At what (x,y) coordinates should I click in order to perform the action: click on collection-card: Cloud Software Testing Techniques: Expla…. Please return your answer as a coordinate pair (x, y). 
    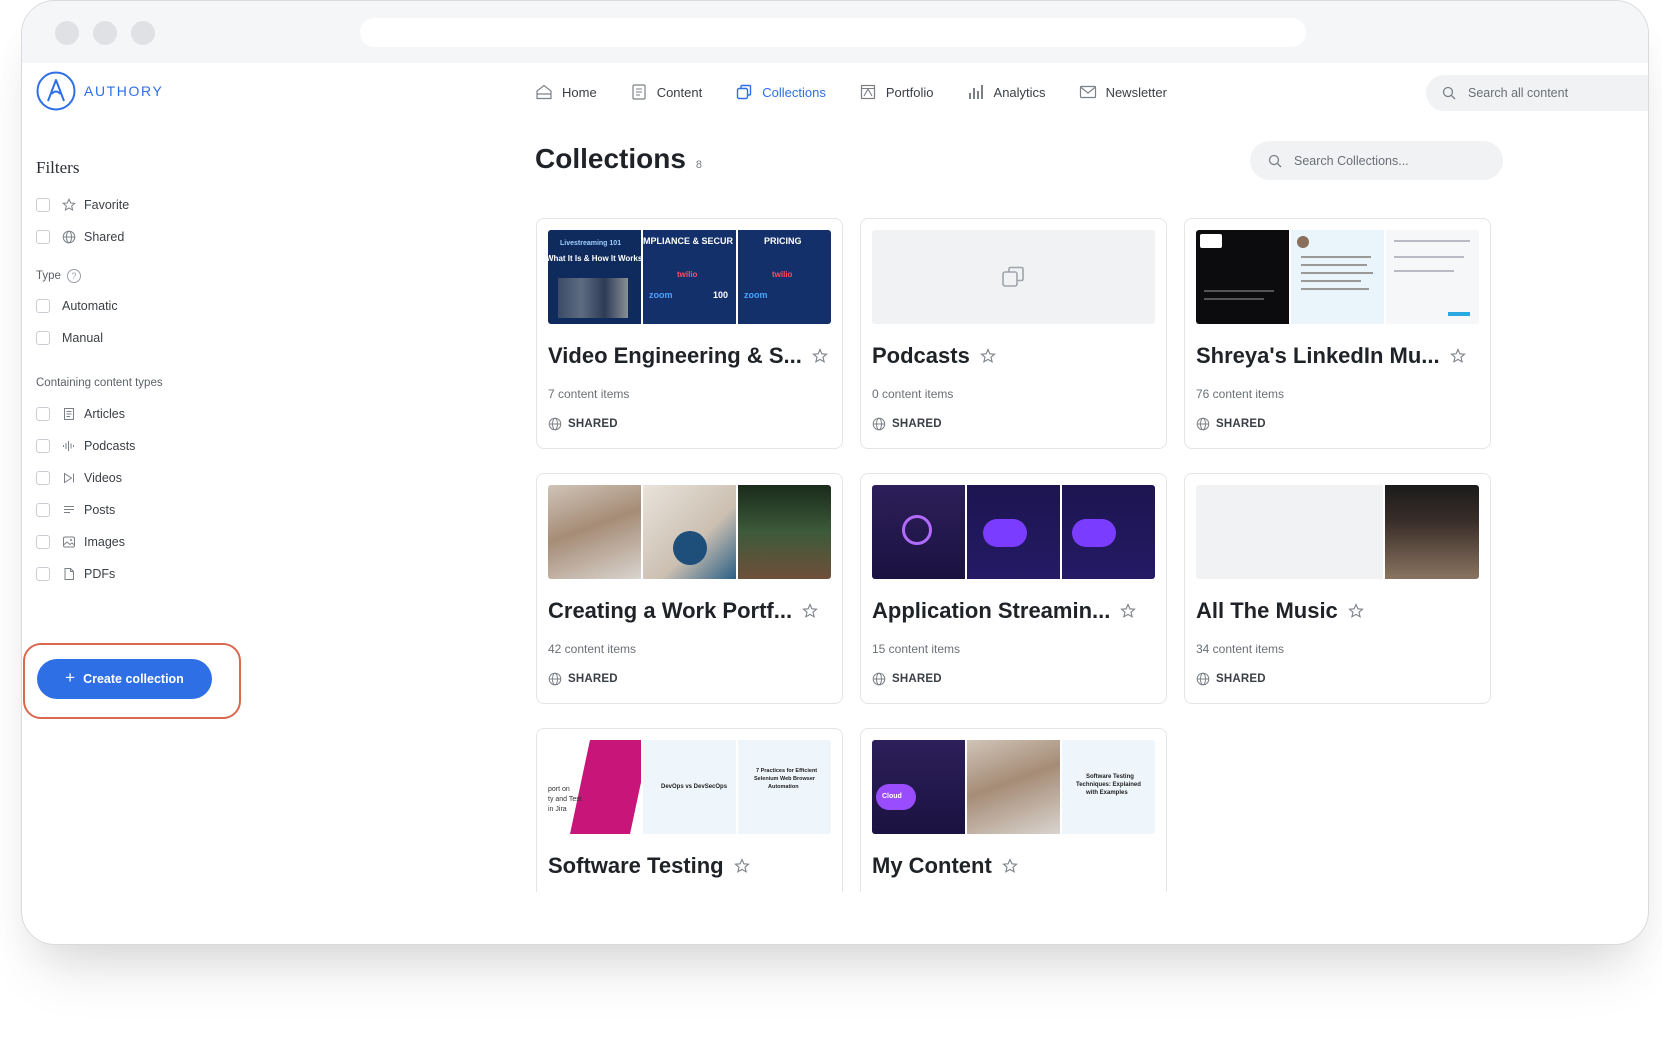
    Looking at the image, I should click on (1013, 810).